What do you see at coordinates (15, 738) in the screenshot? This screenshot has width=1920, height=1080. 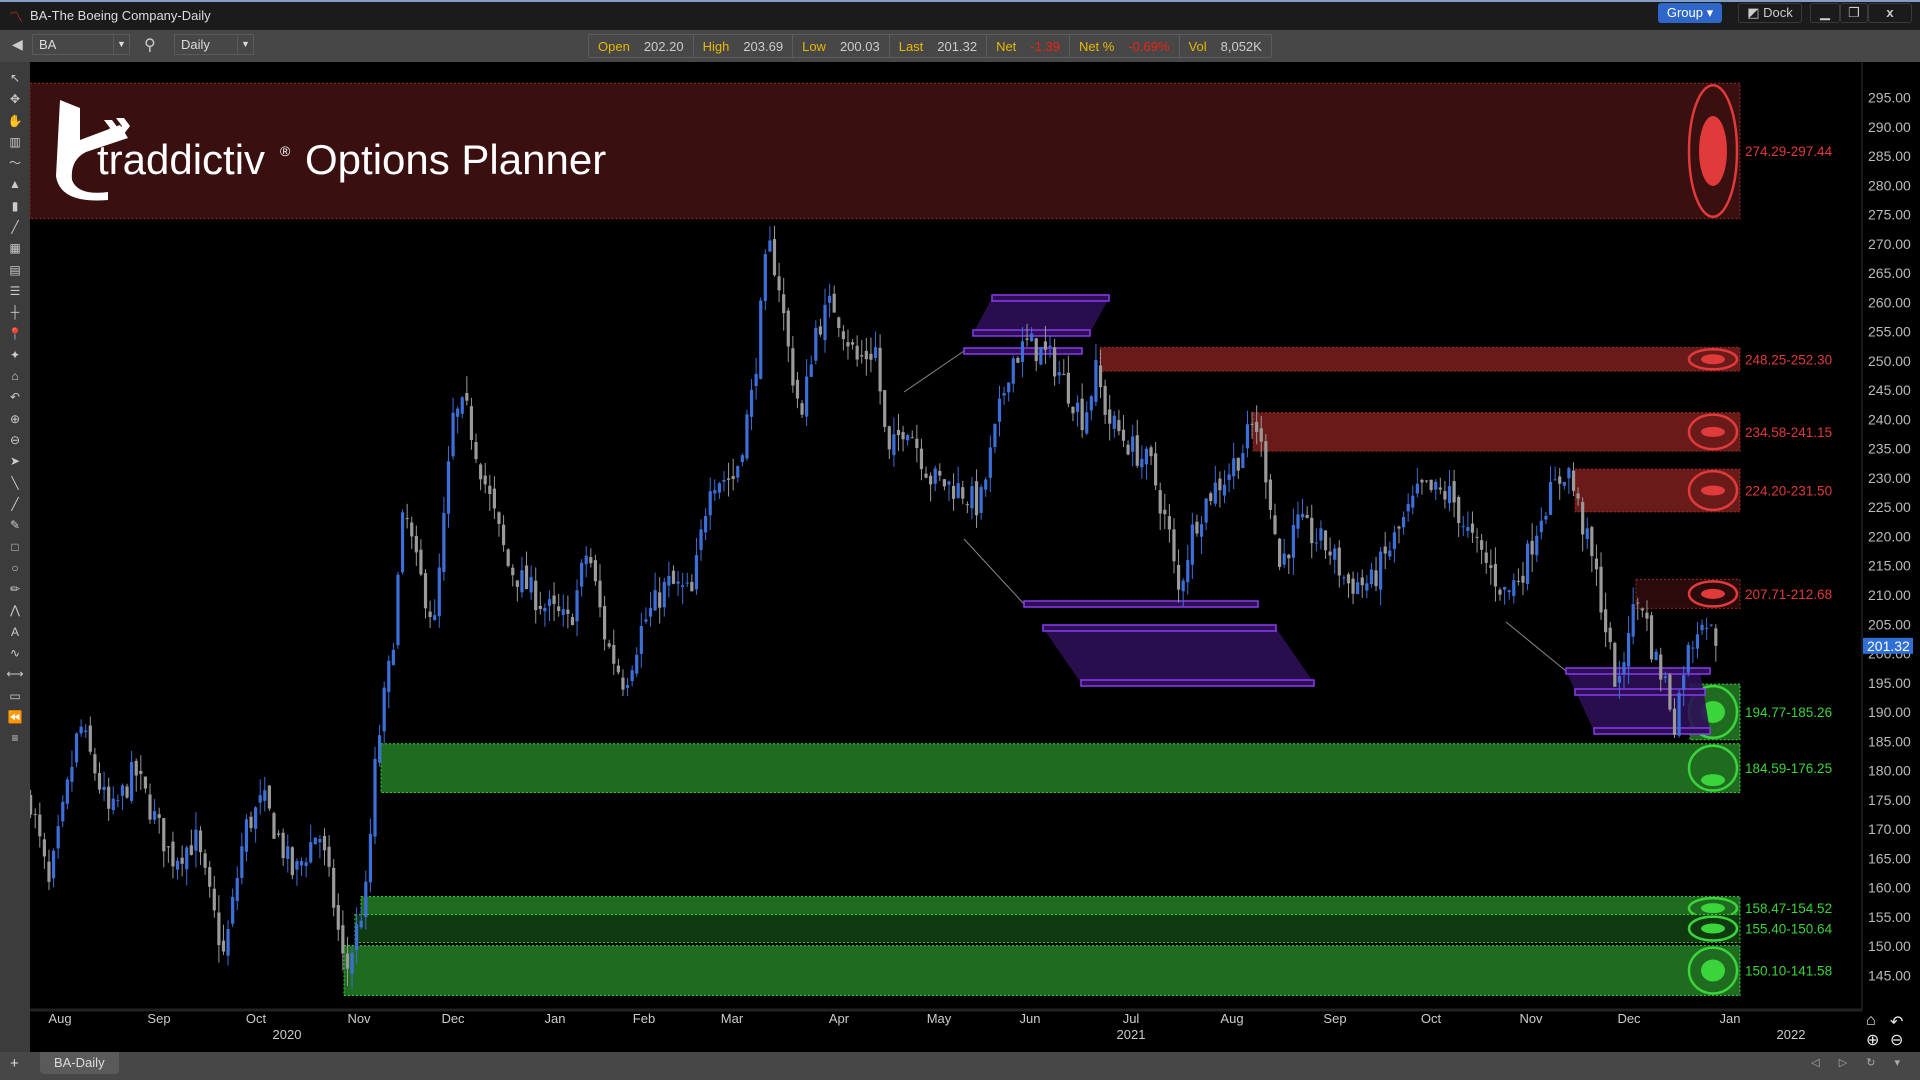 I see `menu-icon: ≡` at bounding box center [15, 738].